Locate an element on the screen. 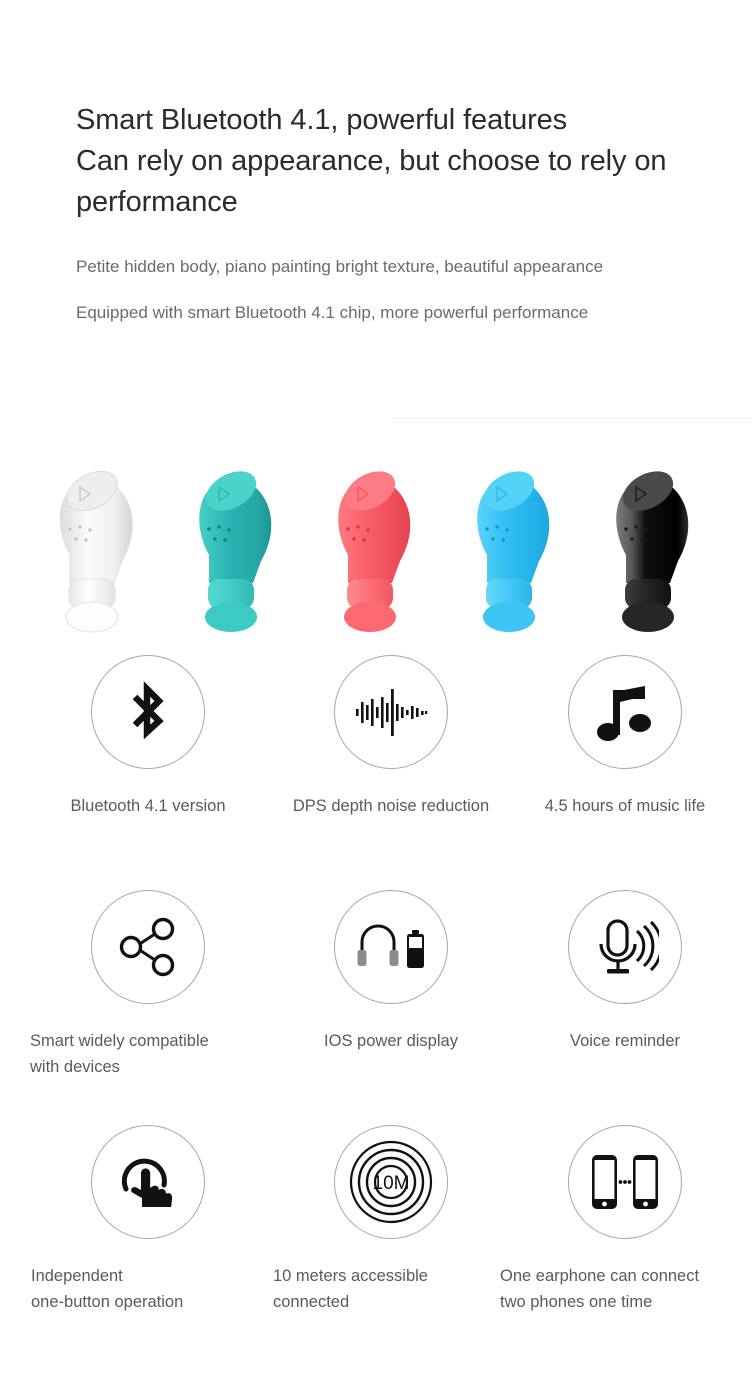 The image size is (752, 1400). feature-label: Bluetooth 4.1 version is located at coordinates (148, 806).